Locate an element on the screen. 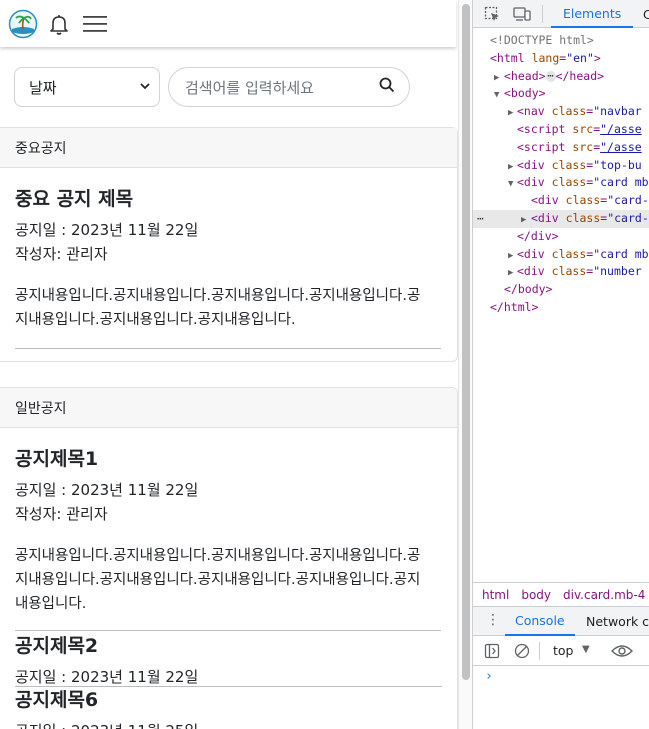 The width and height of the screenshot is (649, 729). drawer-menu-kebab-icon: ⋮ is located at coordinates (493, 620).